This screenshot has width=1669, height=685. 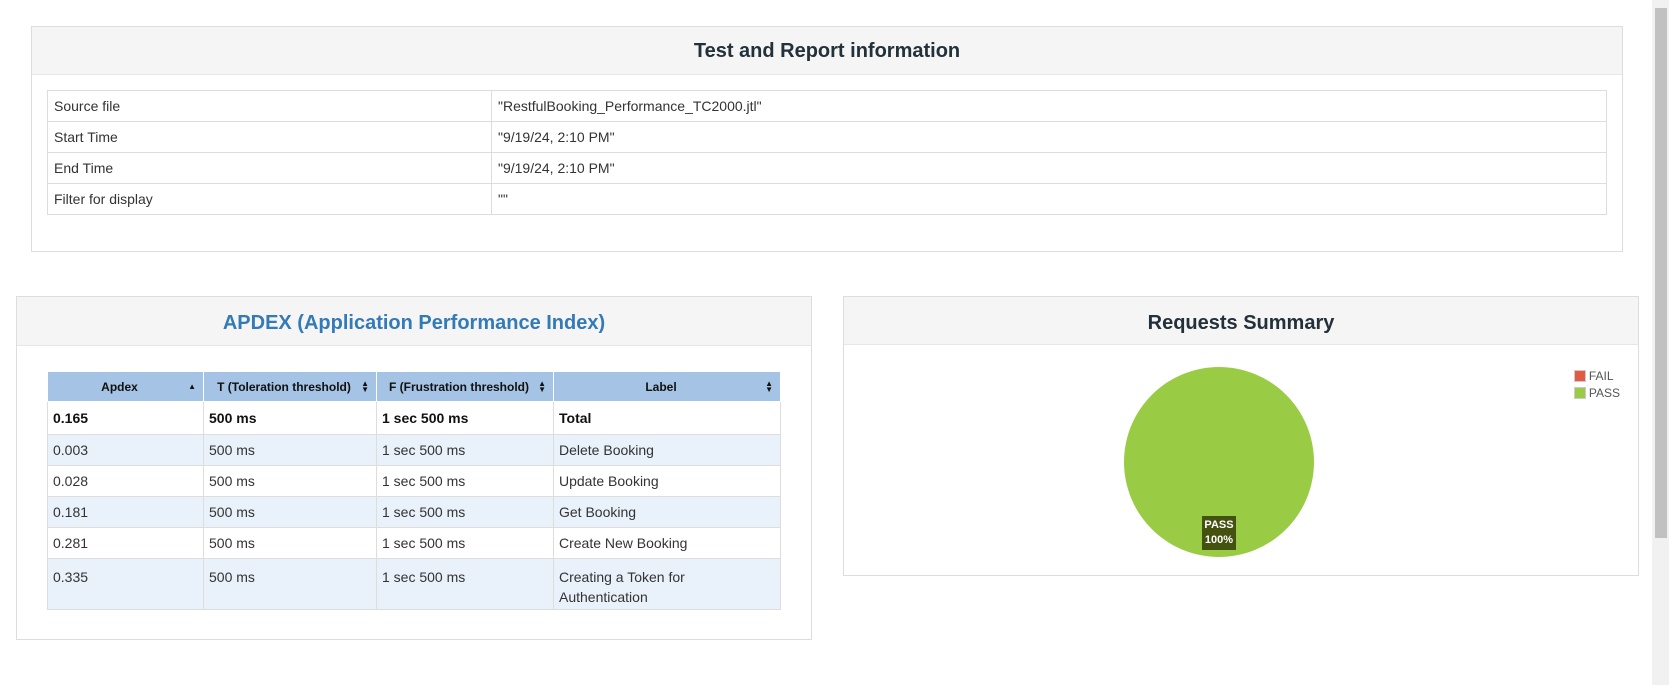 What do you see at coordinates (667, 418) in the screenshot?
I see `cell-label: Total` at bounding box center [667, 418].